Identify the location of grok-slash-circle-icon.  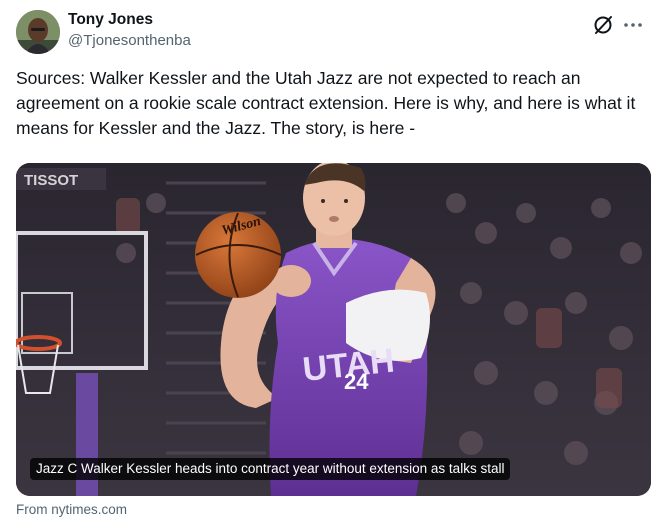
(603, 25).